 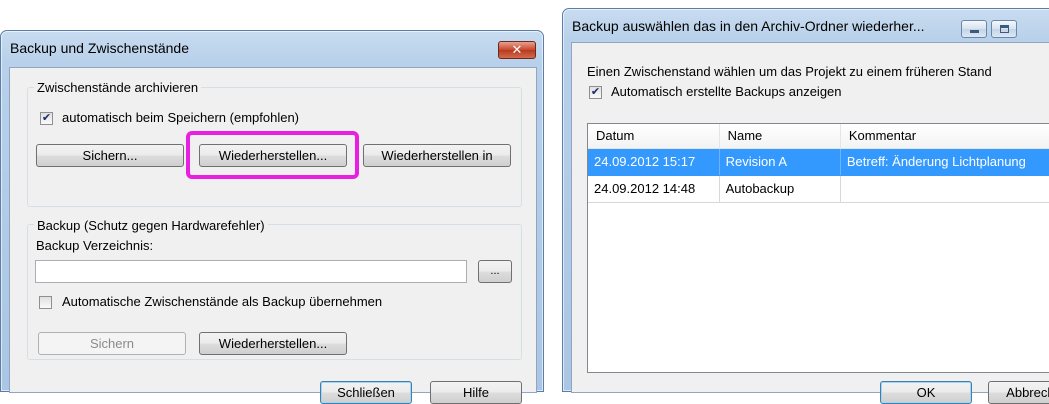 I want to click on row-date: 24.09.2012 15:17, so click(x=654, y=162).